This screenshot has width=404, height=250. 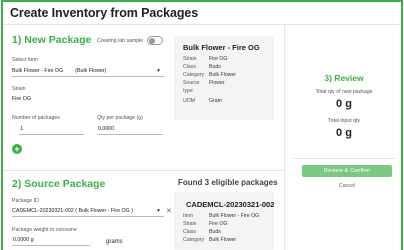 I want to click on row-key: type, so click(x=188, y=91).